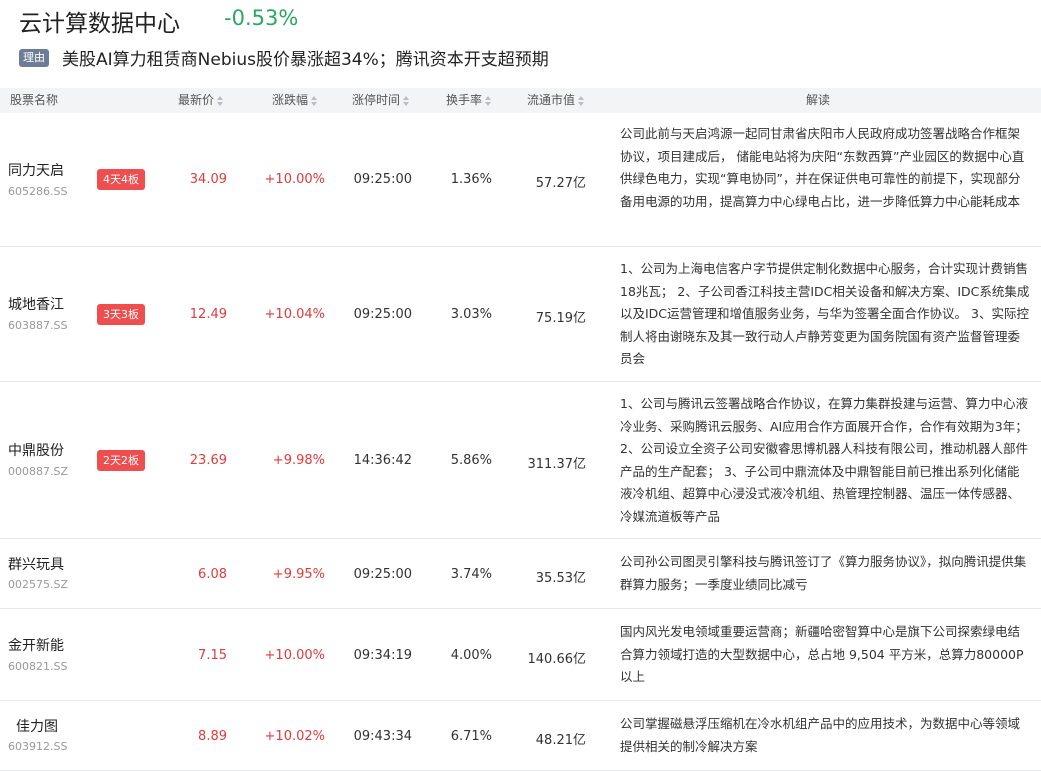 The height and width of the screenshot is (771, 1041). Describe the element at coordinates (471, 736) in the screenshot. I see `turnover-rate: 6.71%` at that location.